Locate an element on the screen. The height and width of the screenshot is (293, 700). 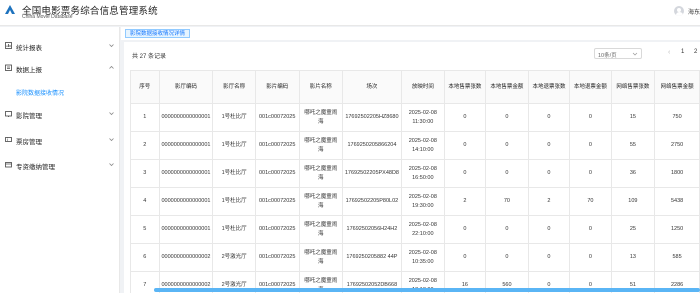
page-size-select: 10条/页 is located at coordinates (618, 53).